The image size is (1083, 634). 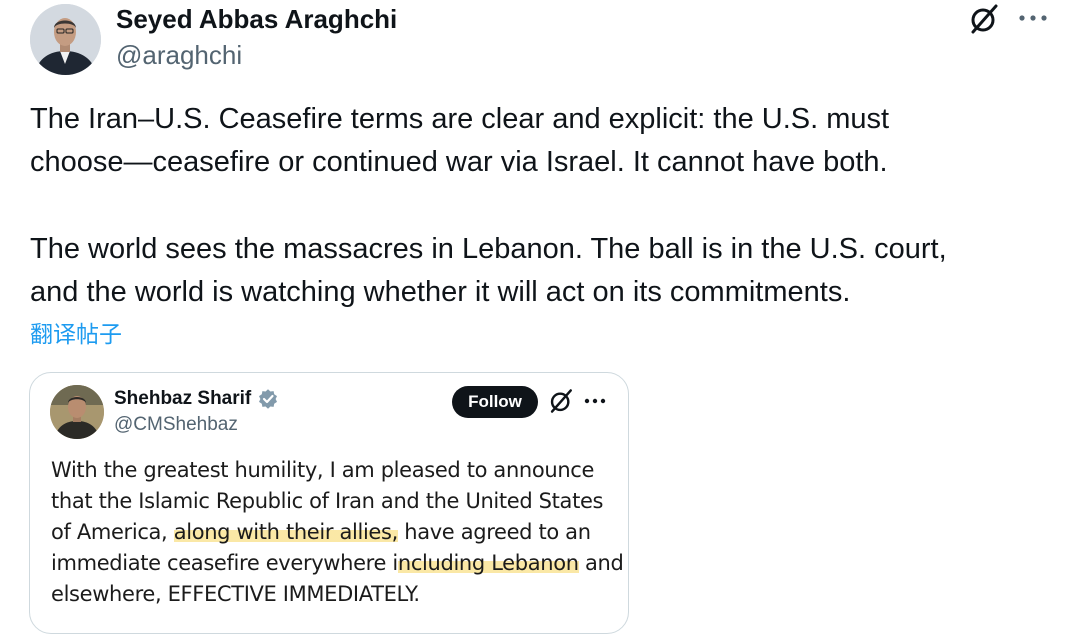 I want to click on author-name: Seyed Abbas Araghchi, so click(x=256, y=19).